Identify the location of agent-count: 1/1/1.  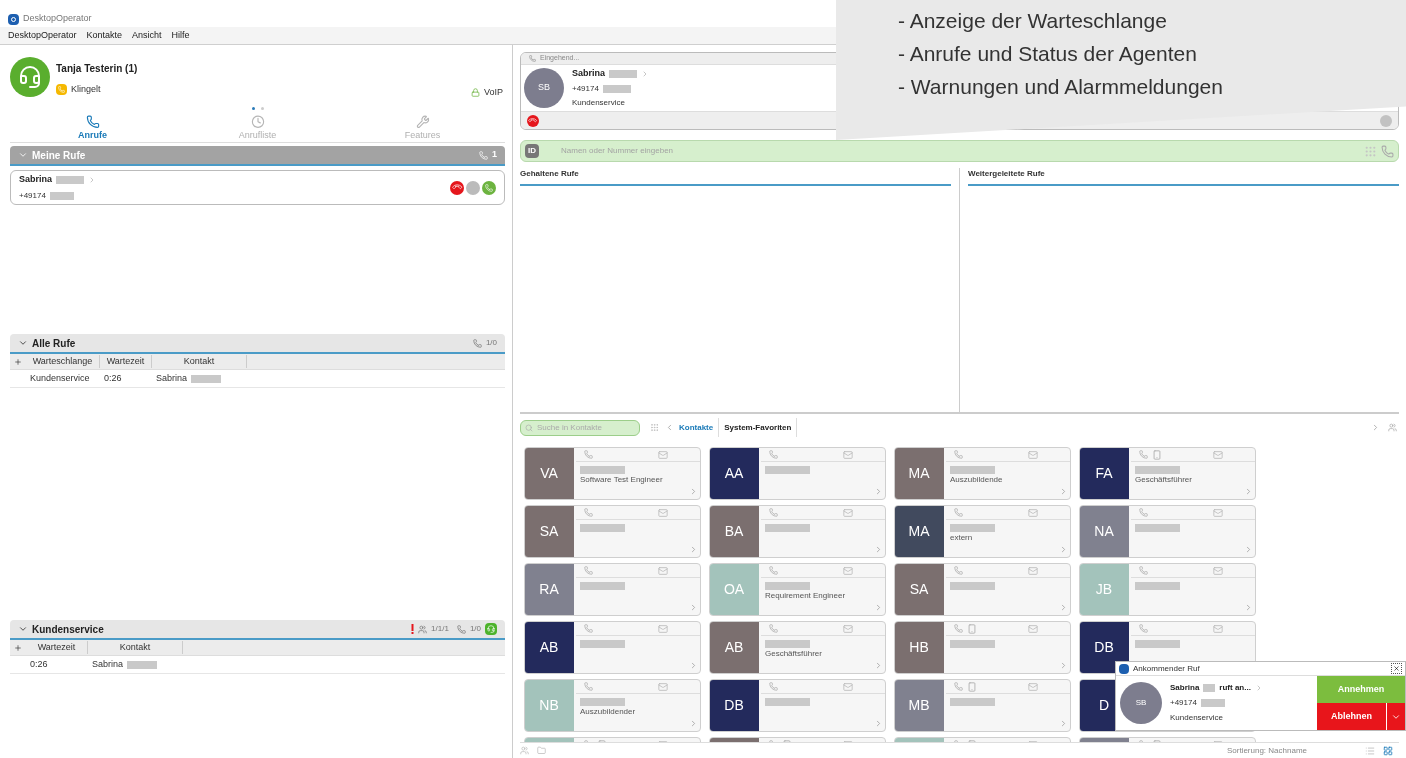
(440, 629).